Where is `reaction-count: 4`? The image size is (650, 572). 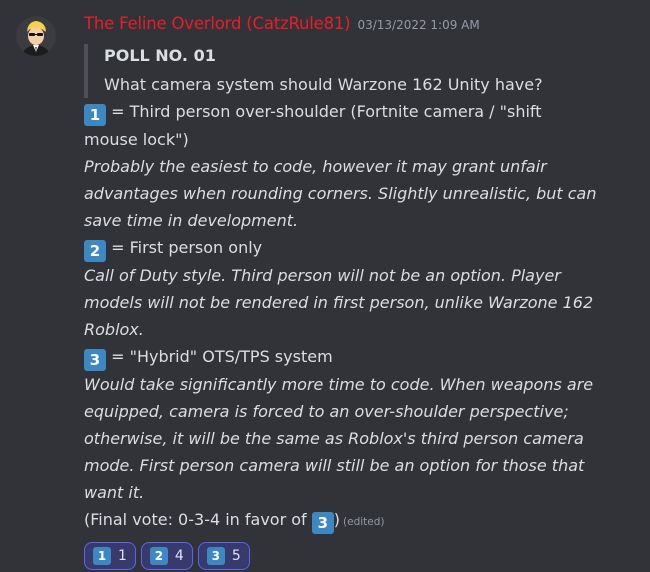 reaction-count: 4 is located at coordinates (179, 556).